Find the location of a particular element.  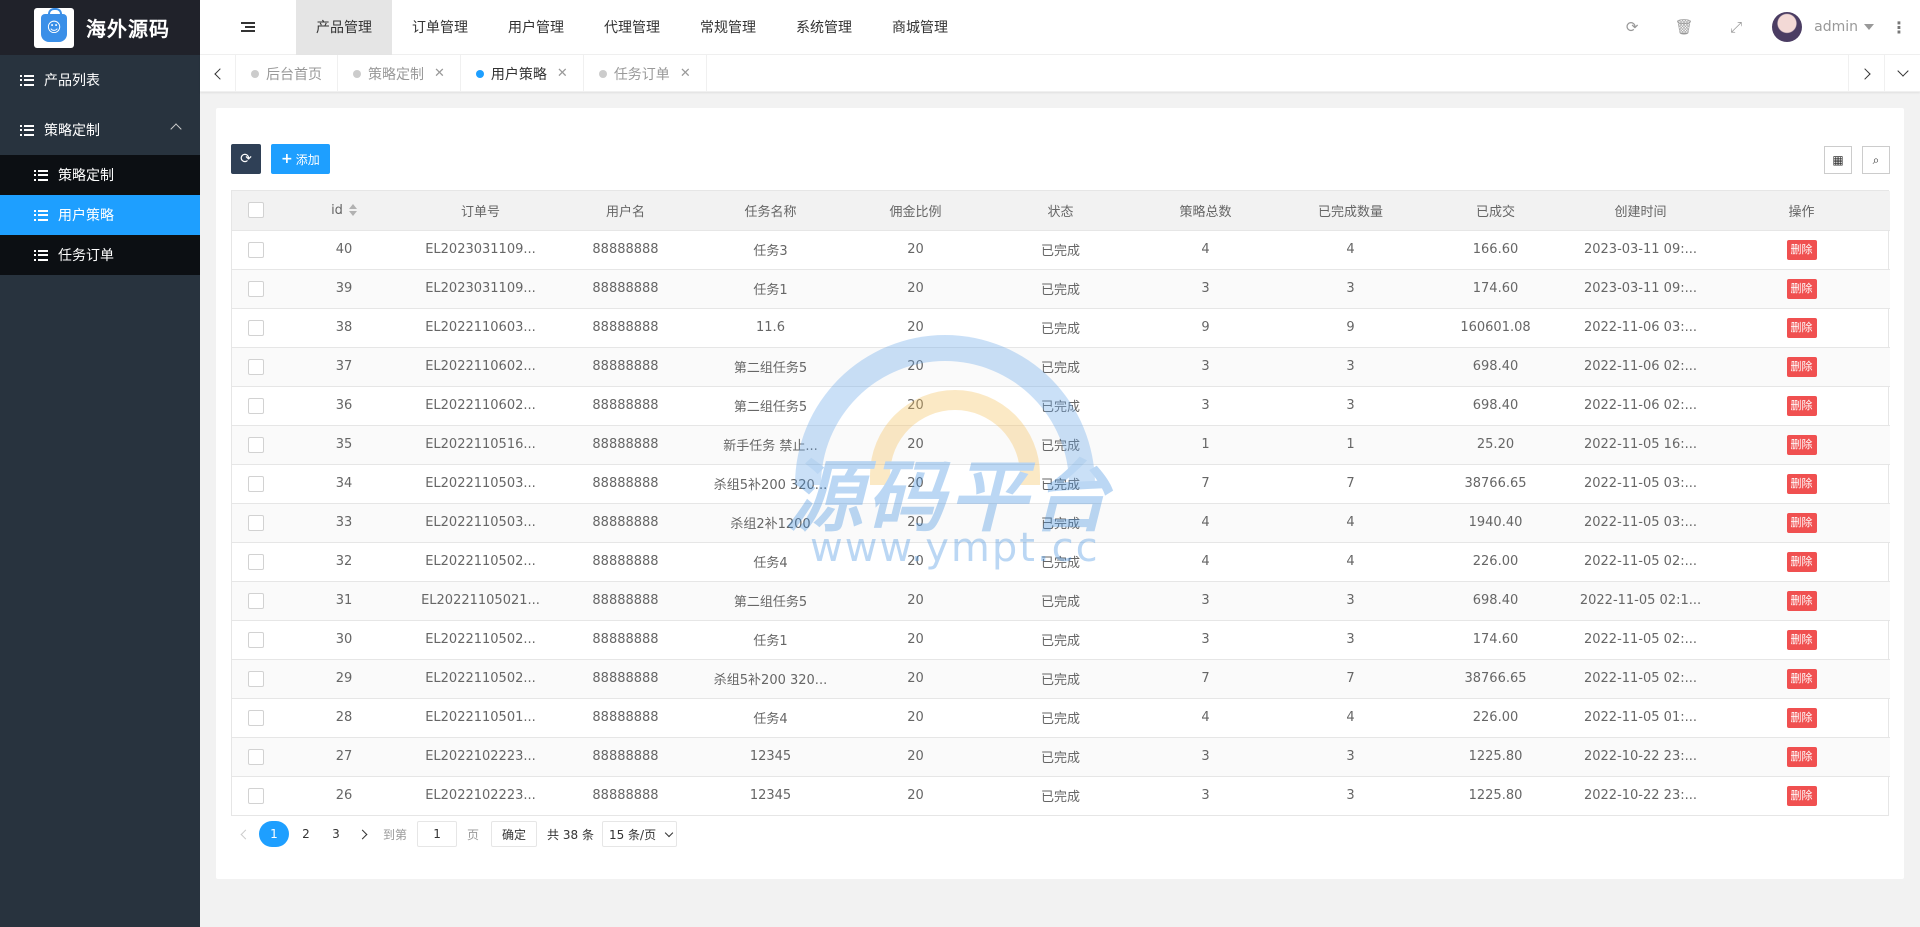

add-button: + 添加 is located at coordinates (300, 159).